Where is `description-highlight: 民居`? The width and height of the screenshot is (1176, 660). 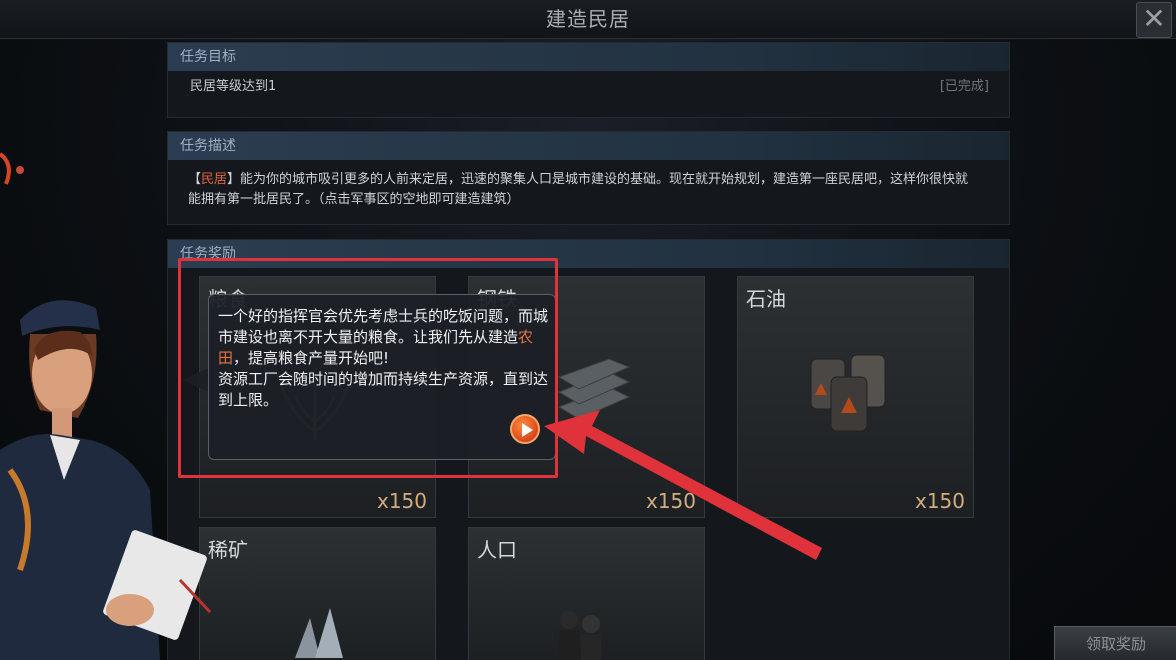 description-highlight: 民居 is located at coordinates (214, 179).